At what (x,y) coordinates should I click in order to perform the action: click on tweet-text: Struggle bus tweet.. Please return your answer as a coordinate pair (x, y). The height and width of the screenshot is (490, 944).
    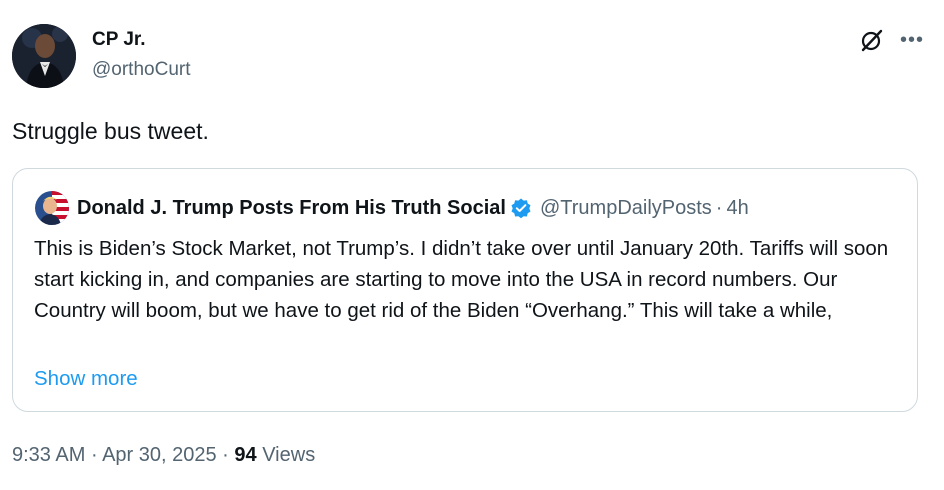
    Looking at the image, I should click on (110, 131).